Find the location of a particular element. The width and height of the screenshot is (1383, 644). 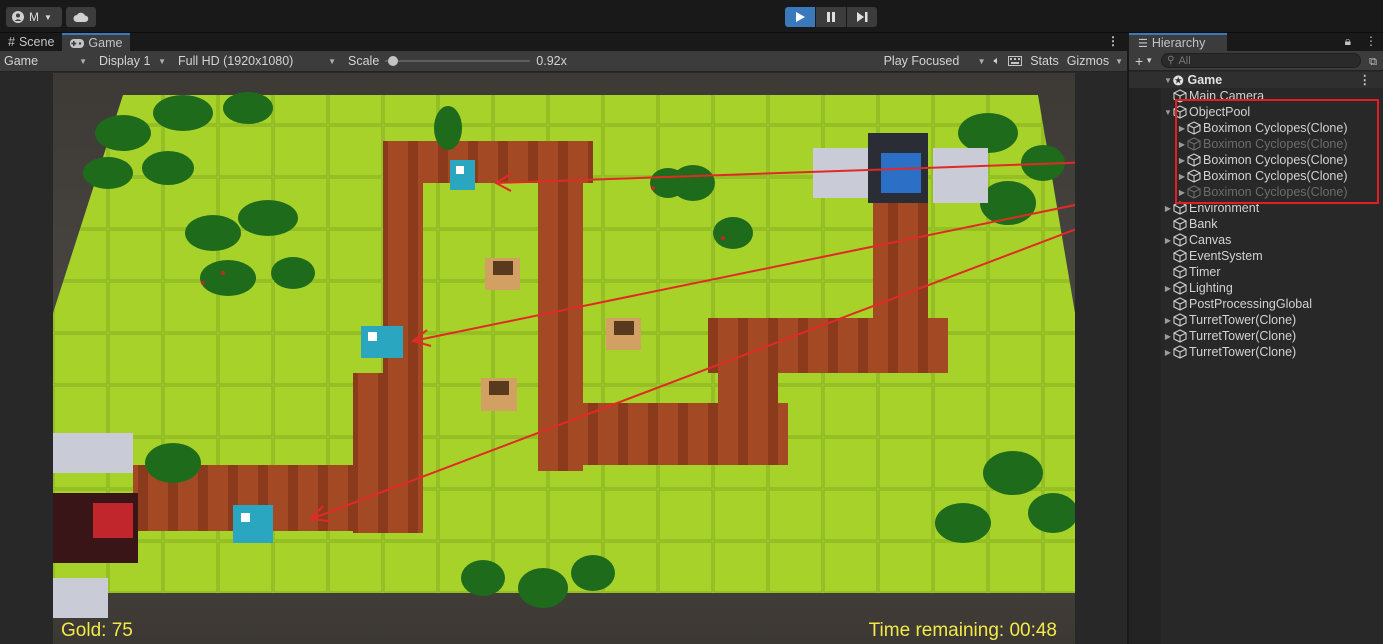

view-select-label: Game is located at coordinates (21, 61).